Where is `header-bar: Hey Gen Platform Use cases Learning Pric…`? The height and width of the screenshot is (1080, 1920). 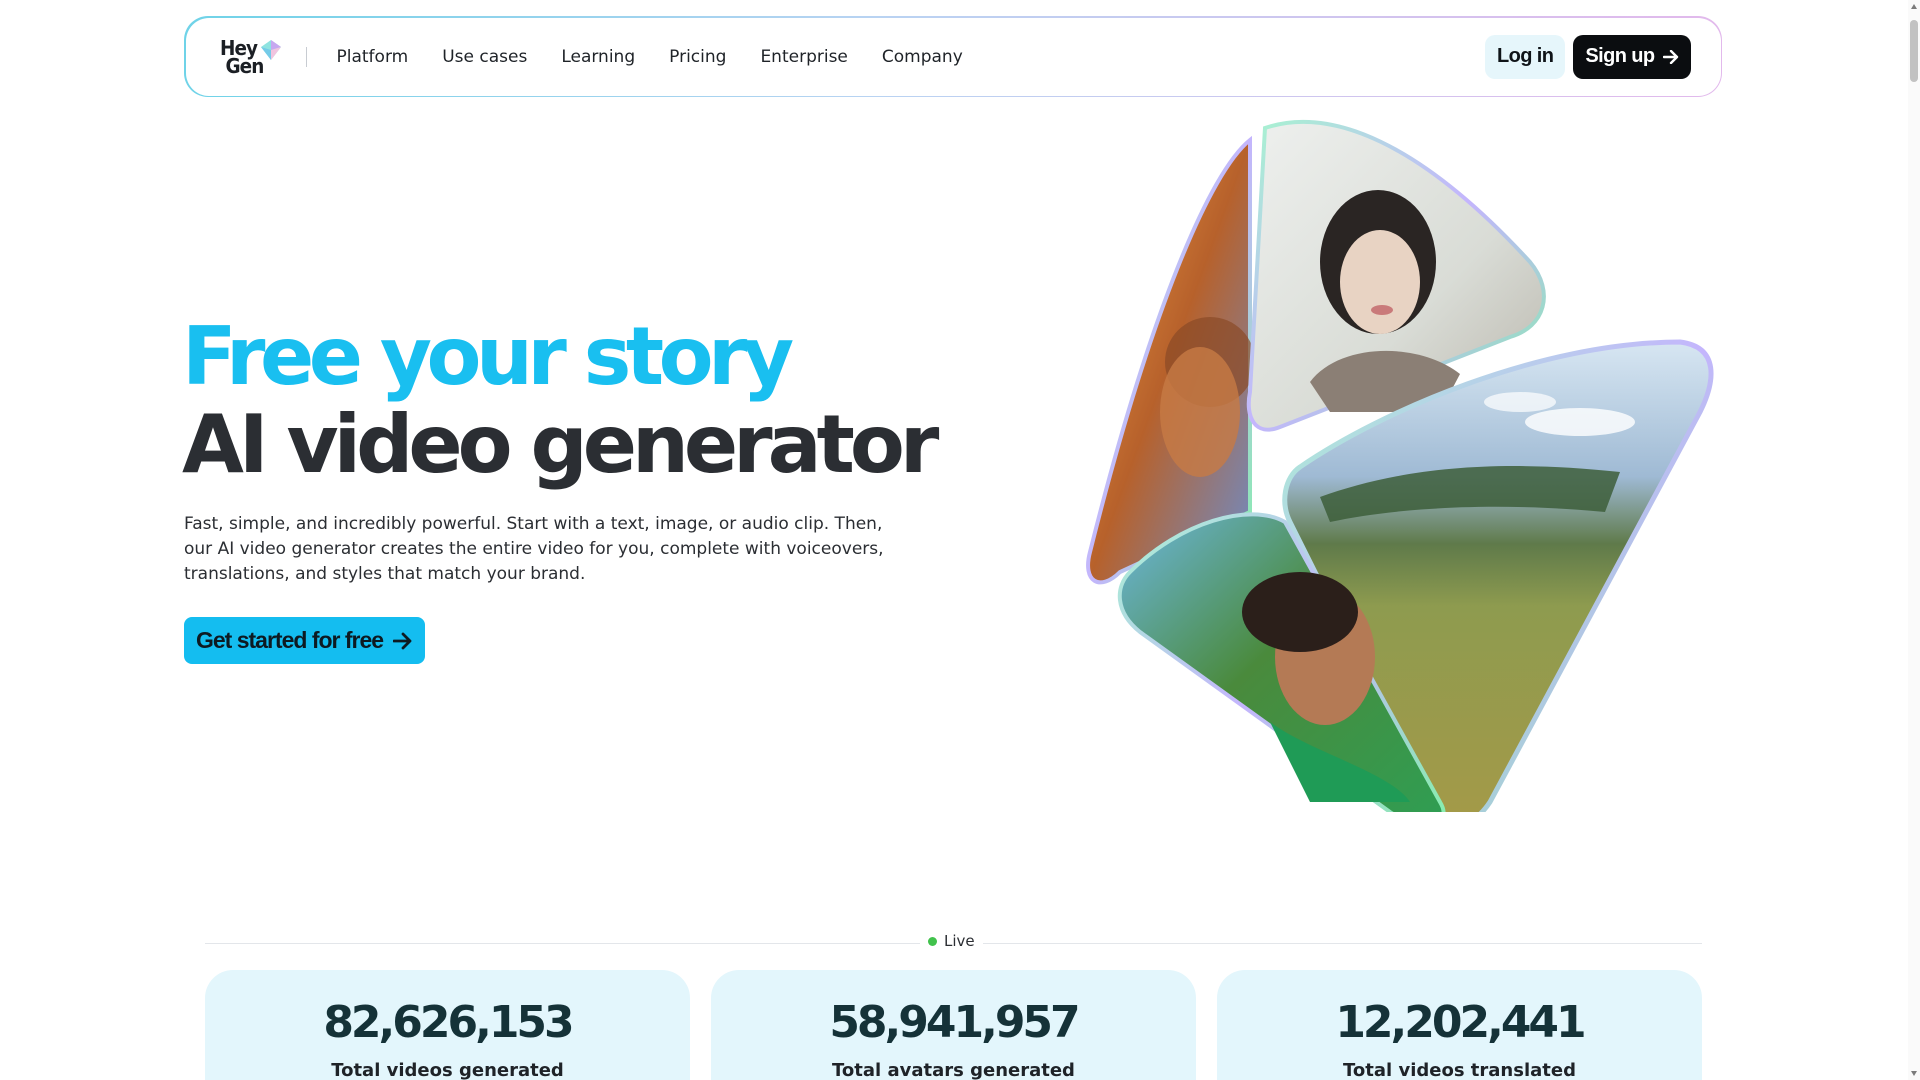
header-bar: Hey Gen Platform Use cases Learning Pric… is located at coordinates (953, 56).